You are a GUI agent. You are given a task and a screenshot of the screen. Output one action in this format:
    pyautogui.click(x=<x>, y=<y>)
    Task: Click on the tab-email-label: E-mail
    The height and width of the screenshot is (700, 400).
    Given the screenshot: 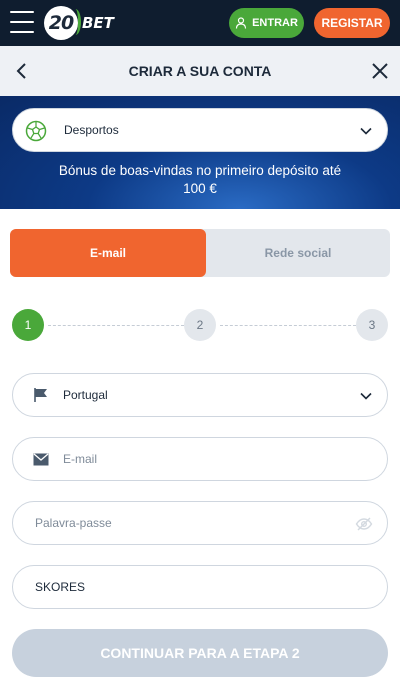 What is the action you would take?
    pyautogui.click(x=107, y=253)
    